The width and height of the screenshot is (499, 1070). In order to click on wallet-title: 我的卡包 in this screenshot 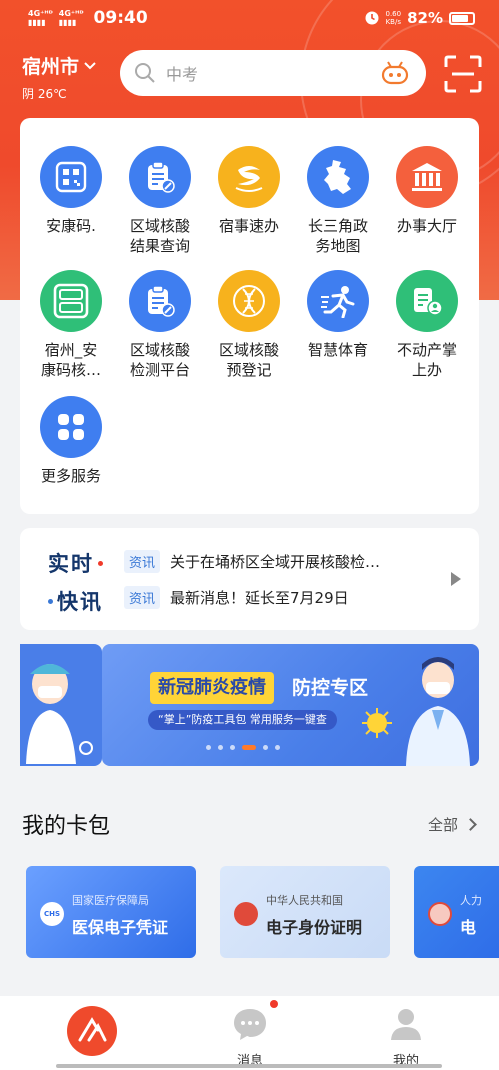, I will do `click(66, 826)`.